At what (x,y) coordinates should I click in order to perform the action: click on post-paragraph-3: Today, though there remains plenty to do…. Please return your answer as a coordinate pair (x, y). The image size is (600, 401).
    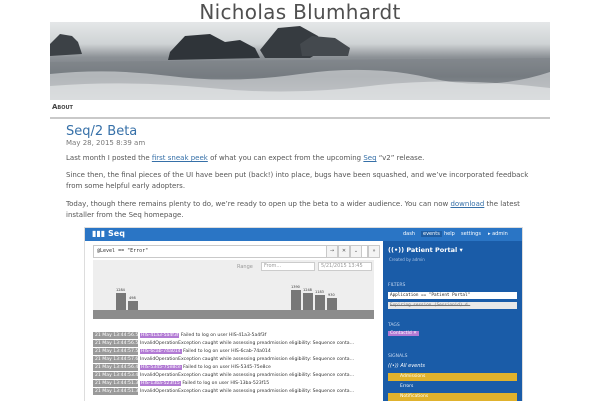
    Looking at the image, I should click on (306, 209).